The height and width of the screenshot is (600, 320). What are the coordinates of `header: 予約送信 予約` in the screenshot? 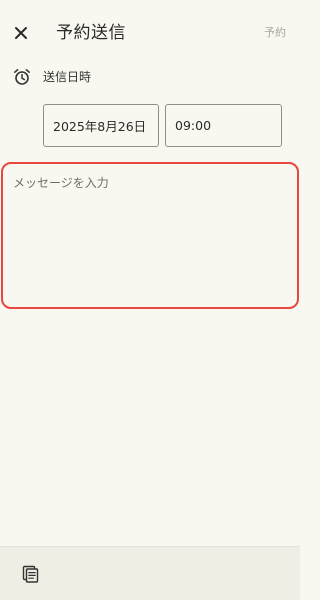 It's located at (150, 33).